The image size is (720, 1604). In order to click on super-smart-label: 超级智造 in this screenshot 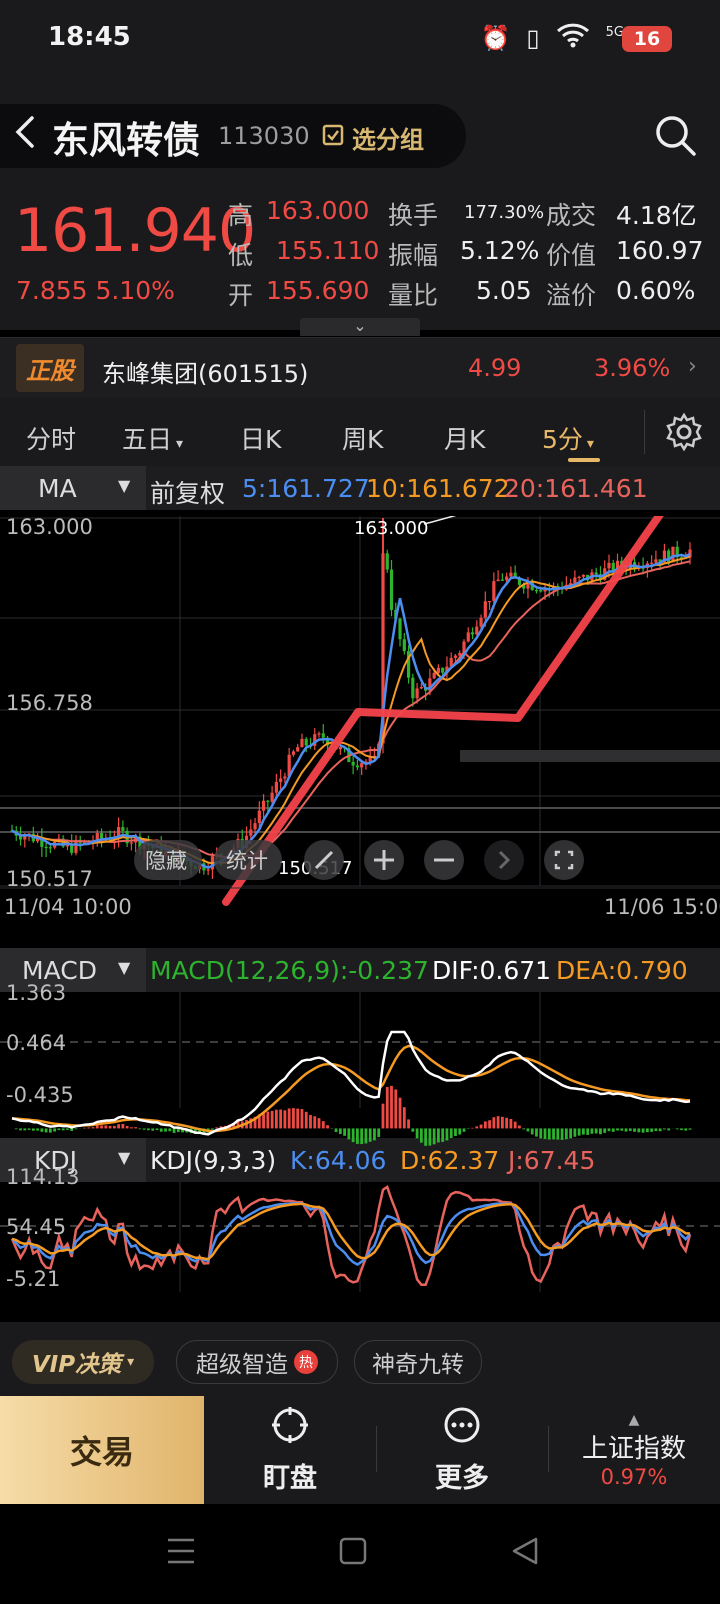, I will do `click(242, 1365)`.